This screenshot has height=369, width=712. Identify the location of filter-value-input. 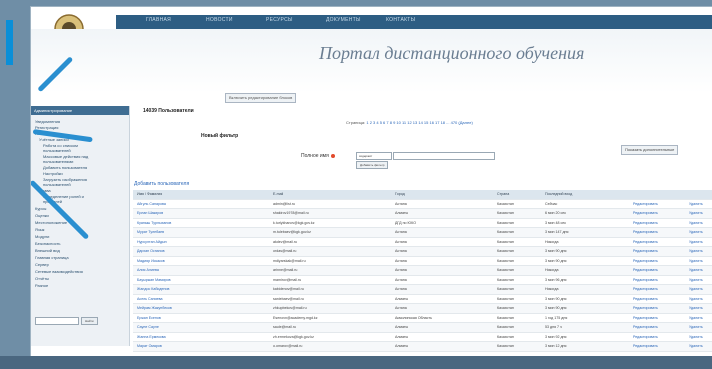
(444, 156).